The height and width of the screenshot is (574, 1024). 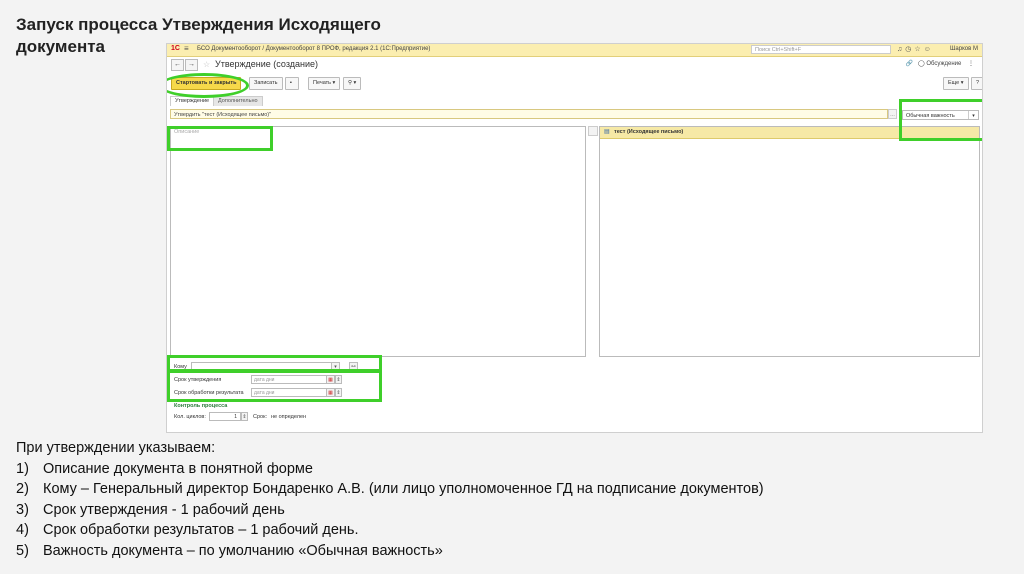 I want to click on attach-button: ⚲ ▾, so click(x=352, y=83).